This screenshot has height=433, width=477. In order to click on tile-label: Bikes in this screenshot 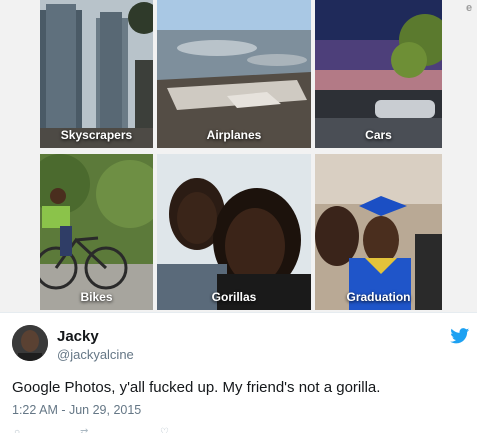, I will do `click(96, 297)`.